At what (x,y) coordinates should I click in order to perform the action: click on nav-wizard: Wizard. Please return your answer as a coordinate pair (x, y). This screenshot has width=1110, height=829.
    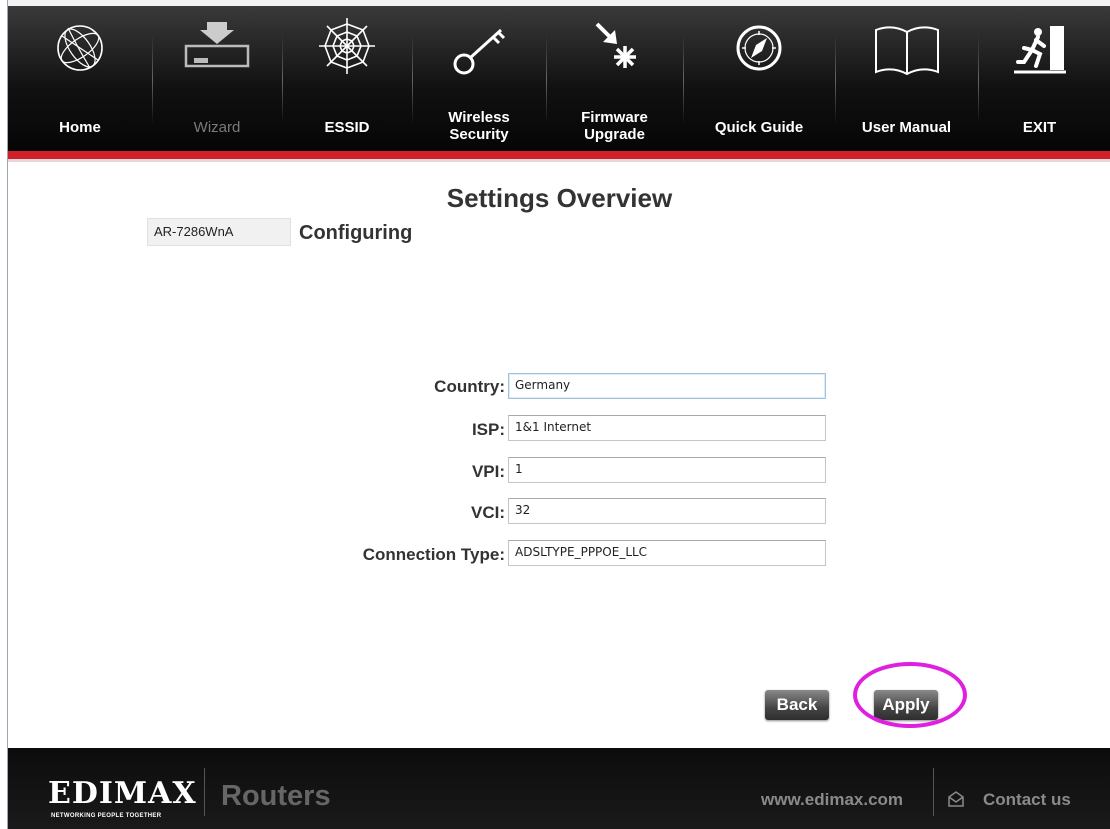
    Looking at the image, I should click on (217, 78).